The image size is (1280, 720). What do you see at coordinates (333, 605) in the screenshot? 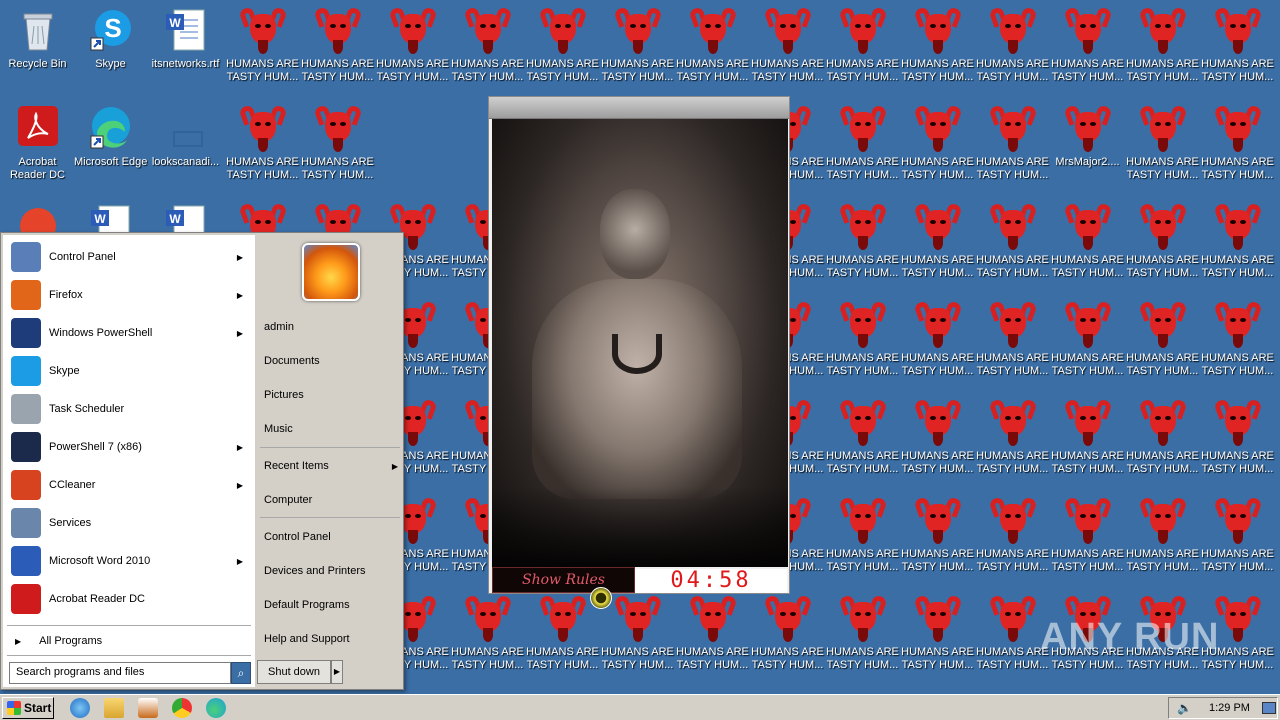
I see `places-link: Default Programs` at bounding box center [333, 605].